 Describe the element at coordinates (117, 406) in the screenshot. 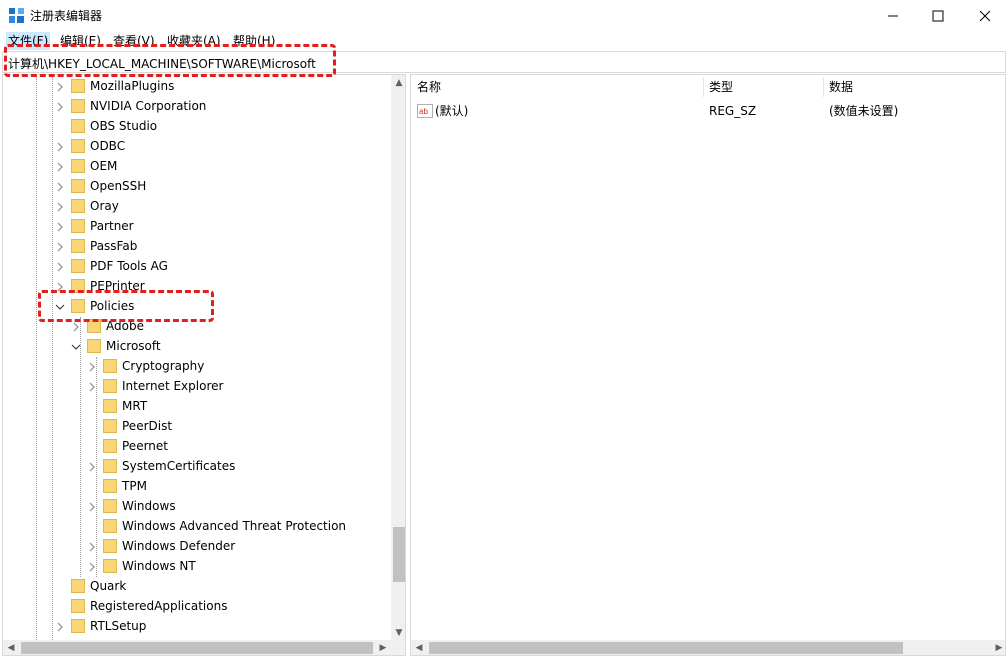

I see `tree-node: MRT` at that location.